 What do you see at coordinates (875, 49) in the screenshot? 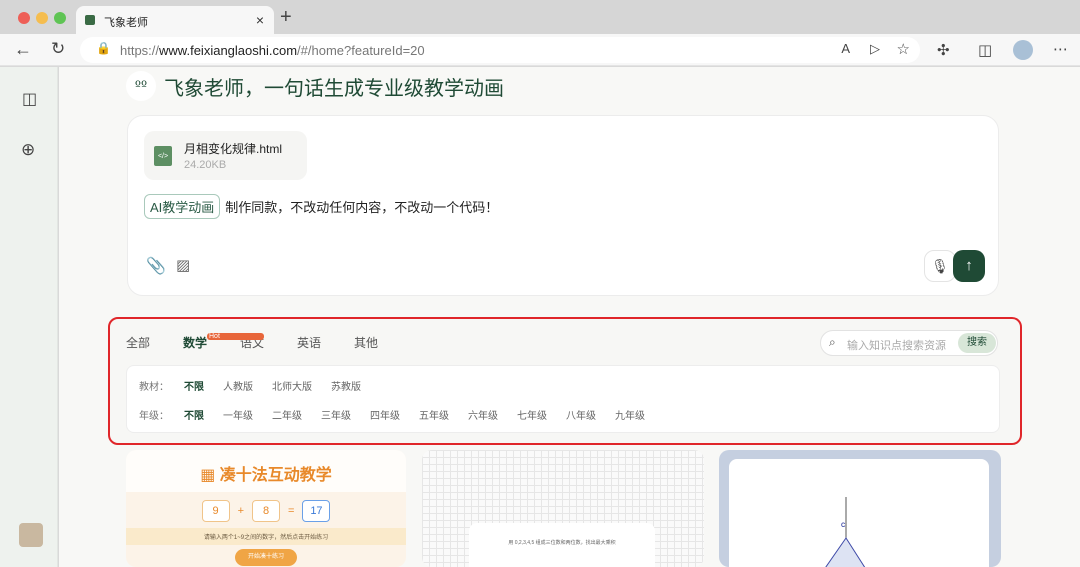
I see `media-icon: ▷` at bounding box center [875, 49].